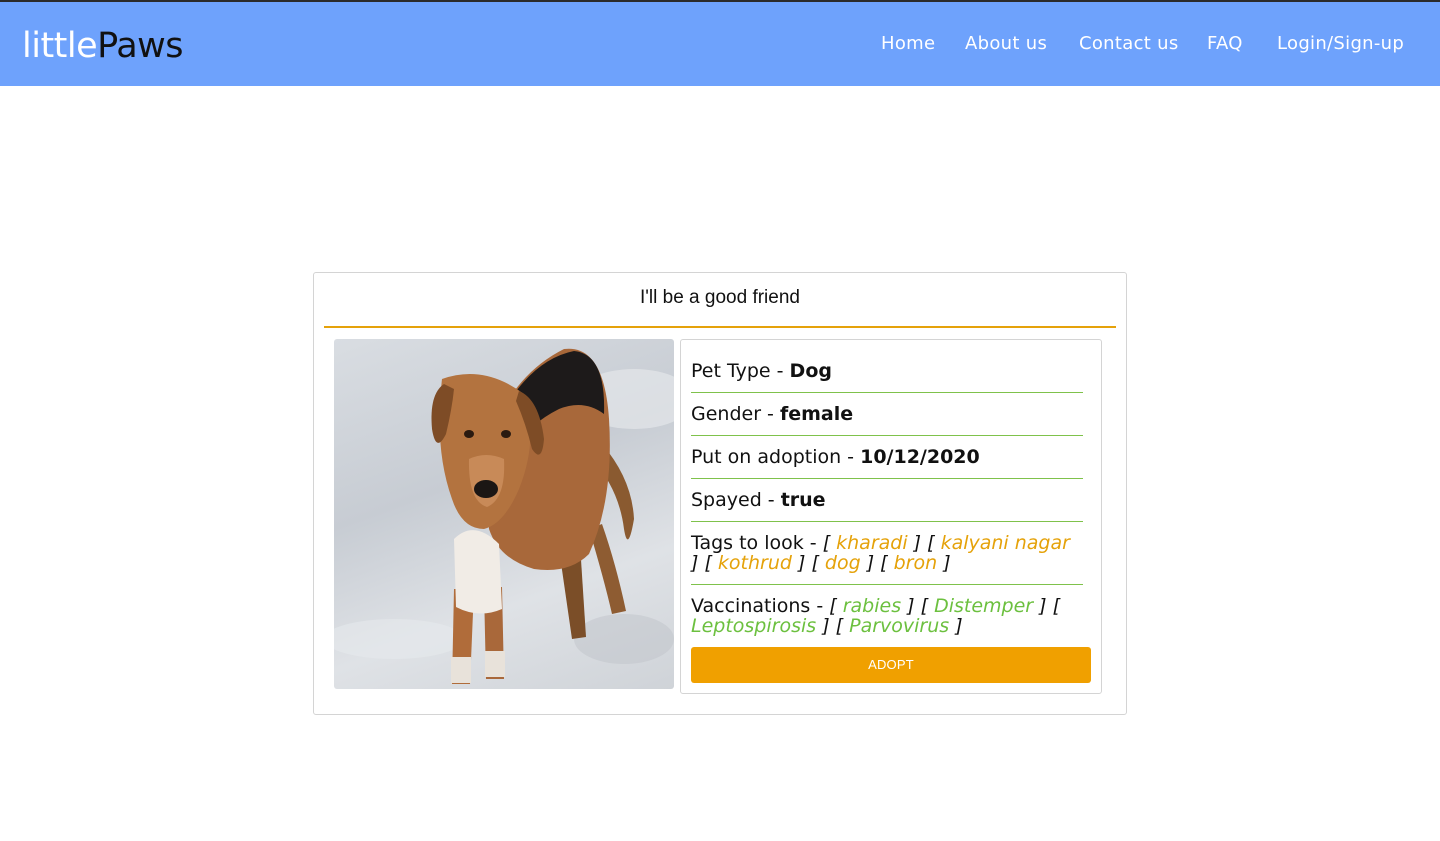 The width and height of the screenshot is (1440, 841). Describe the element at coordinates (803, 500) in the screenshot. I see `spayed-value: true` at that location.